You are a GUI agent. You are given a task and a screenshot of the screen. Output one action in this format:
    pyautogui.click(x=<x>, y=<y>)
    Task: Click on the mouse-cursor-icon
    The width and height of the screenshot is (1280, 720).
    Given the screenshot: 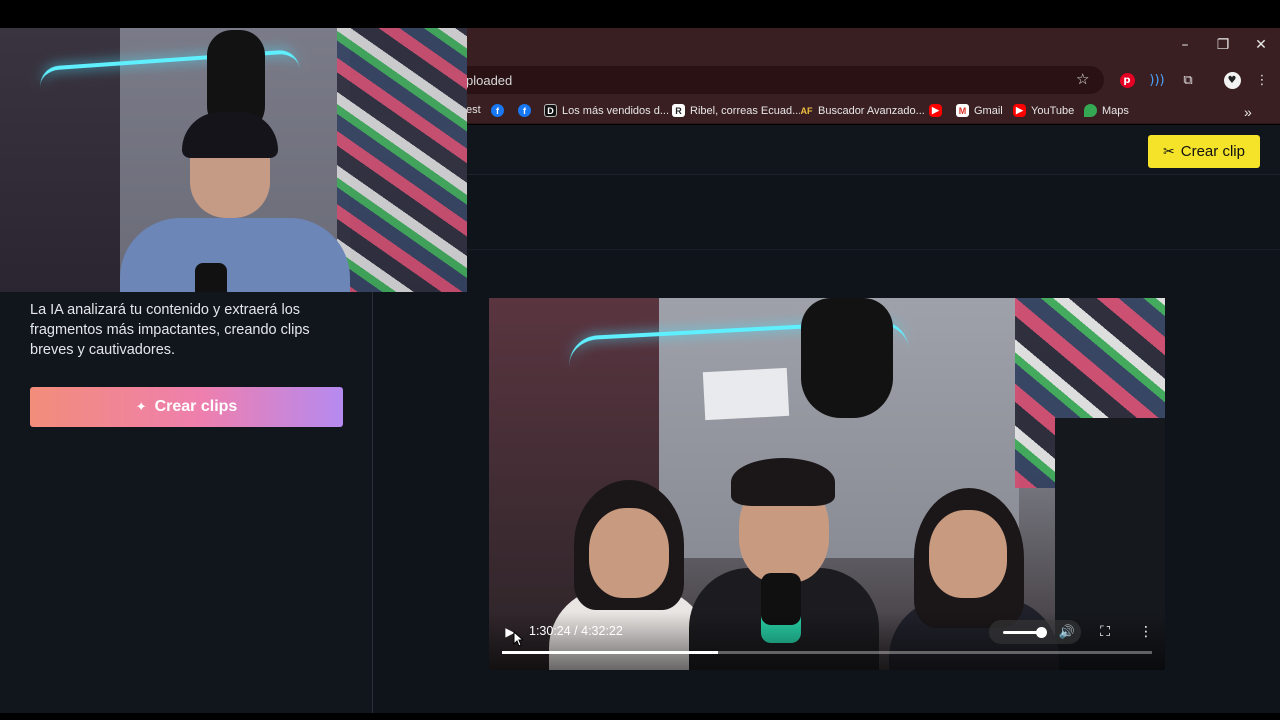 What is the action you would take?
    pyautogui.click(x=518, y=639)
    